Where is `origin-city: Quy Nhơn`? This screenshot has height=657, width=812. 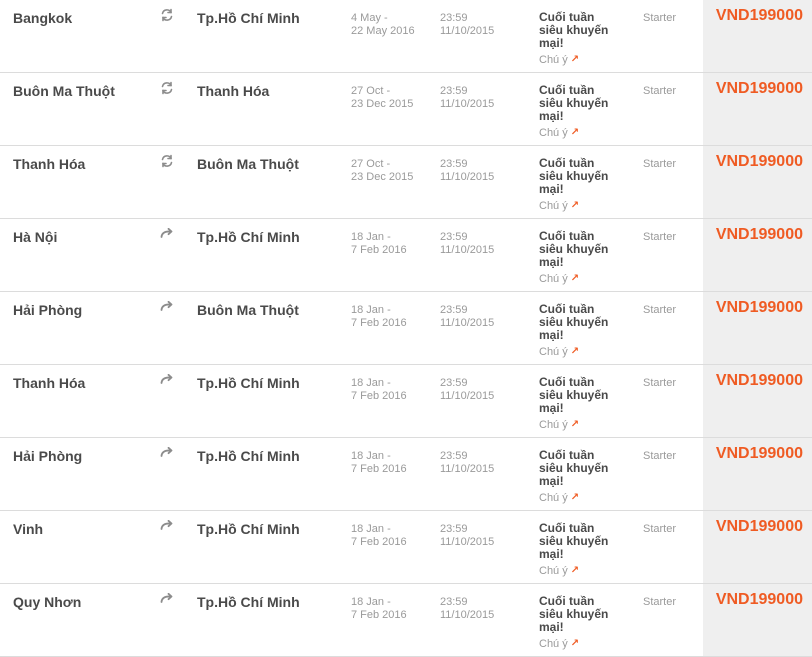
origin-city: Quy Nhơn is located at coordinates (47, 602).